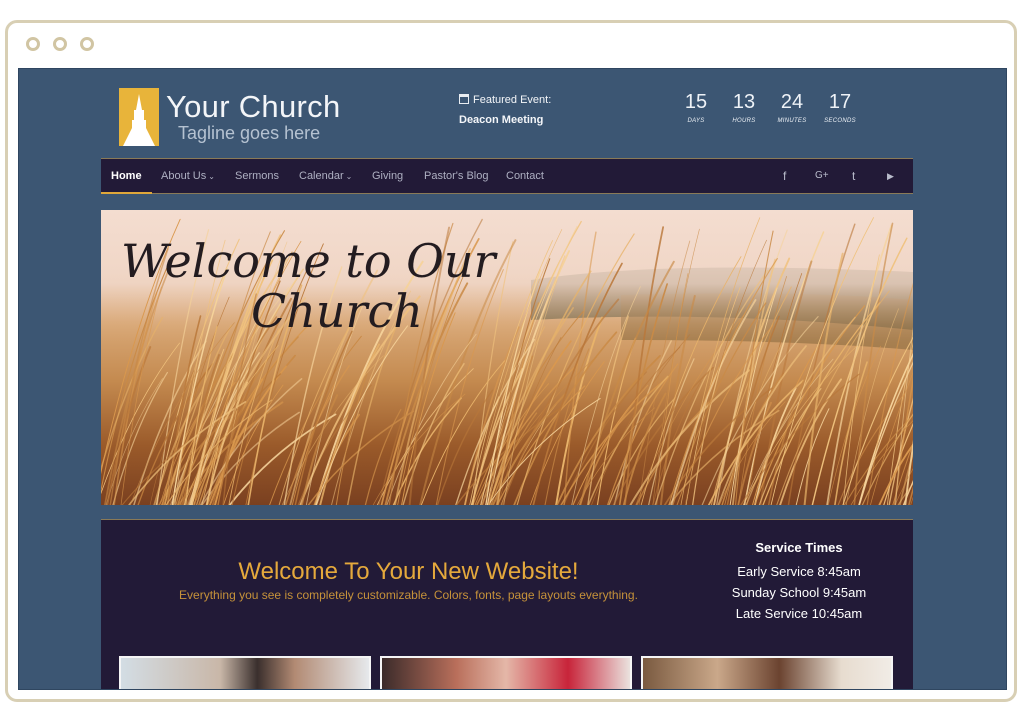  What do you see at coordinates (321, 176) in the screenshot?
I see `nav-label: Calendar` at bounding box center [321, 176].